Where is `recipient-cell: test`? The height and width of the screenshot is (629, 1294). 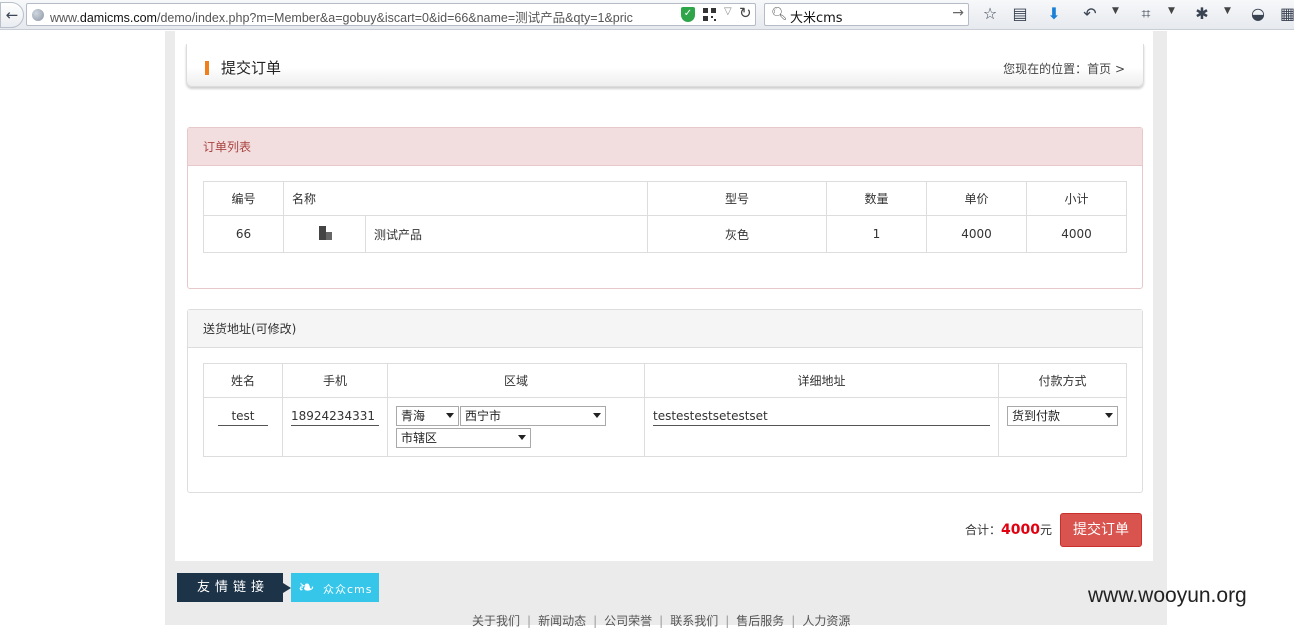 recipient-cell: test is located at coordinates (243, 427).